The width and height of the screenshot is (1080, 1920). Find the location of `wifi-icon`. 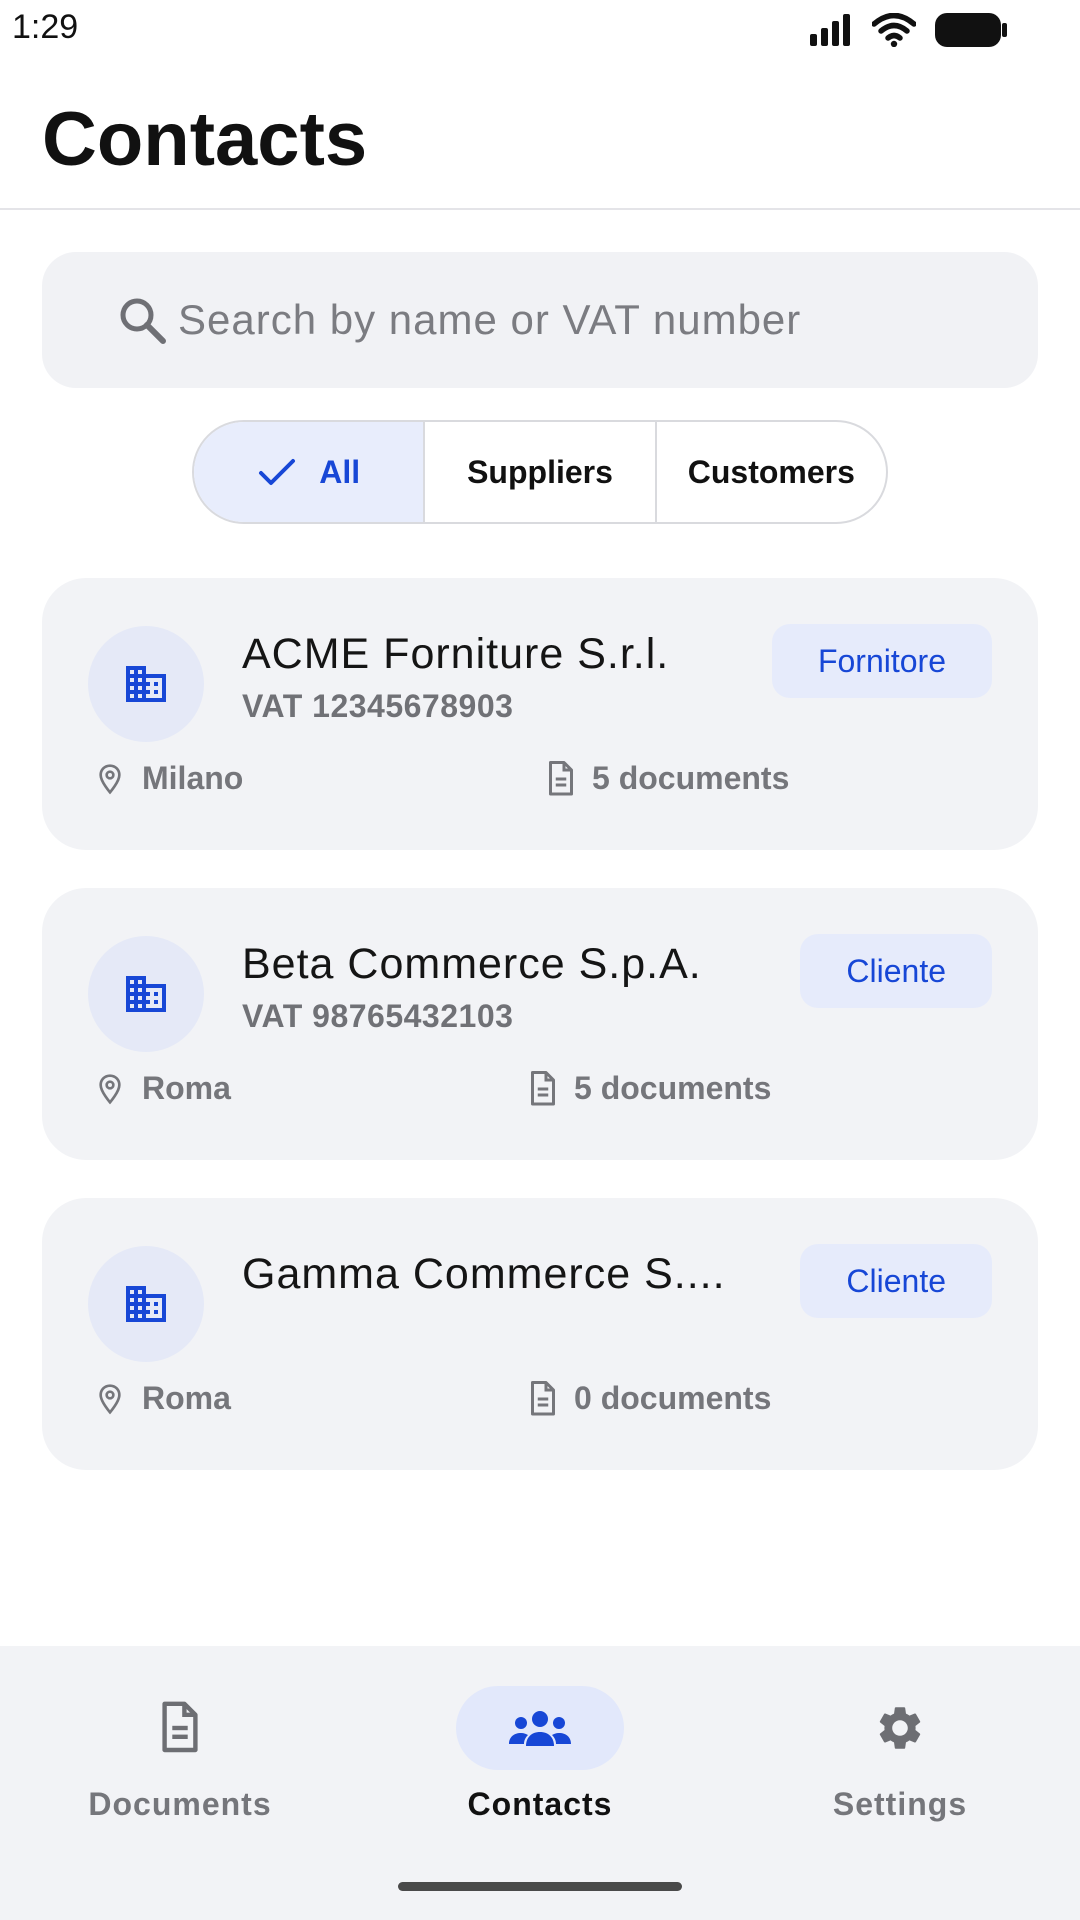

wifi-icon is located at coordinates (894, 30).